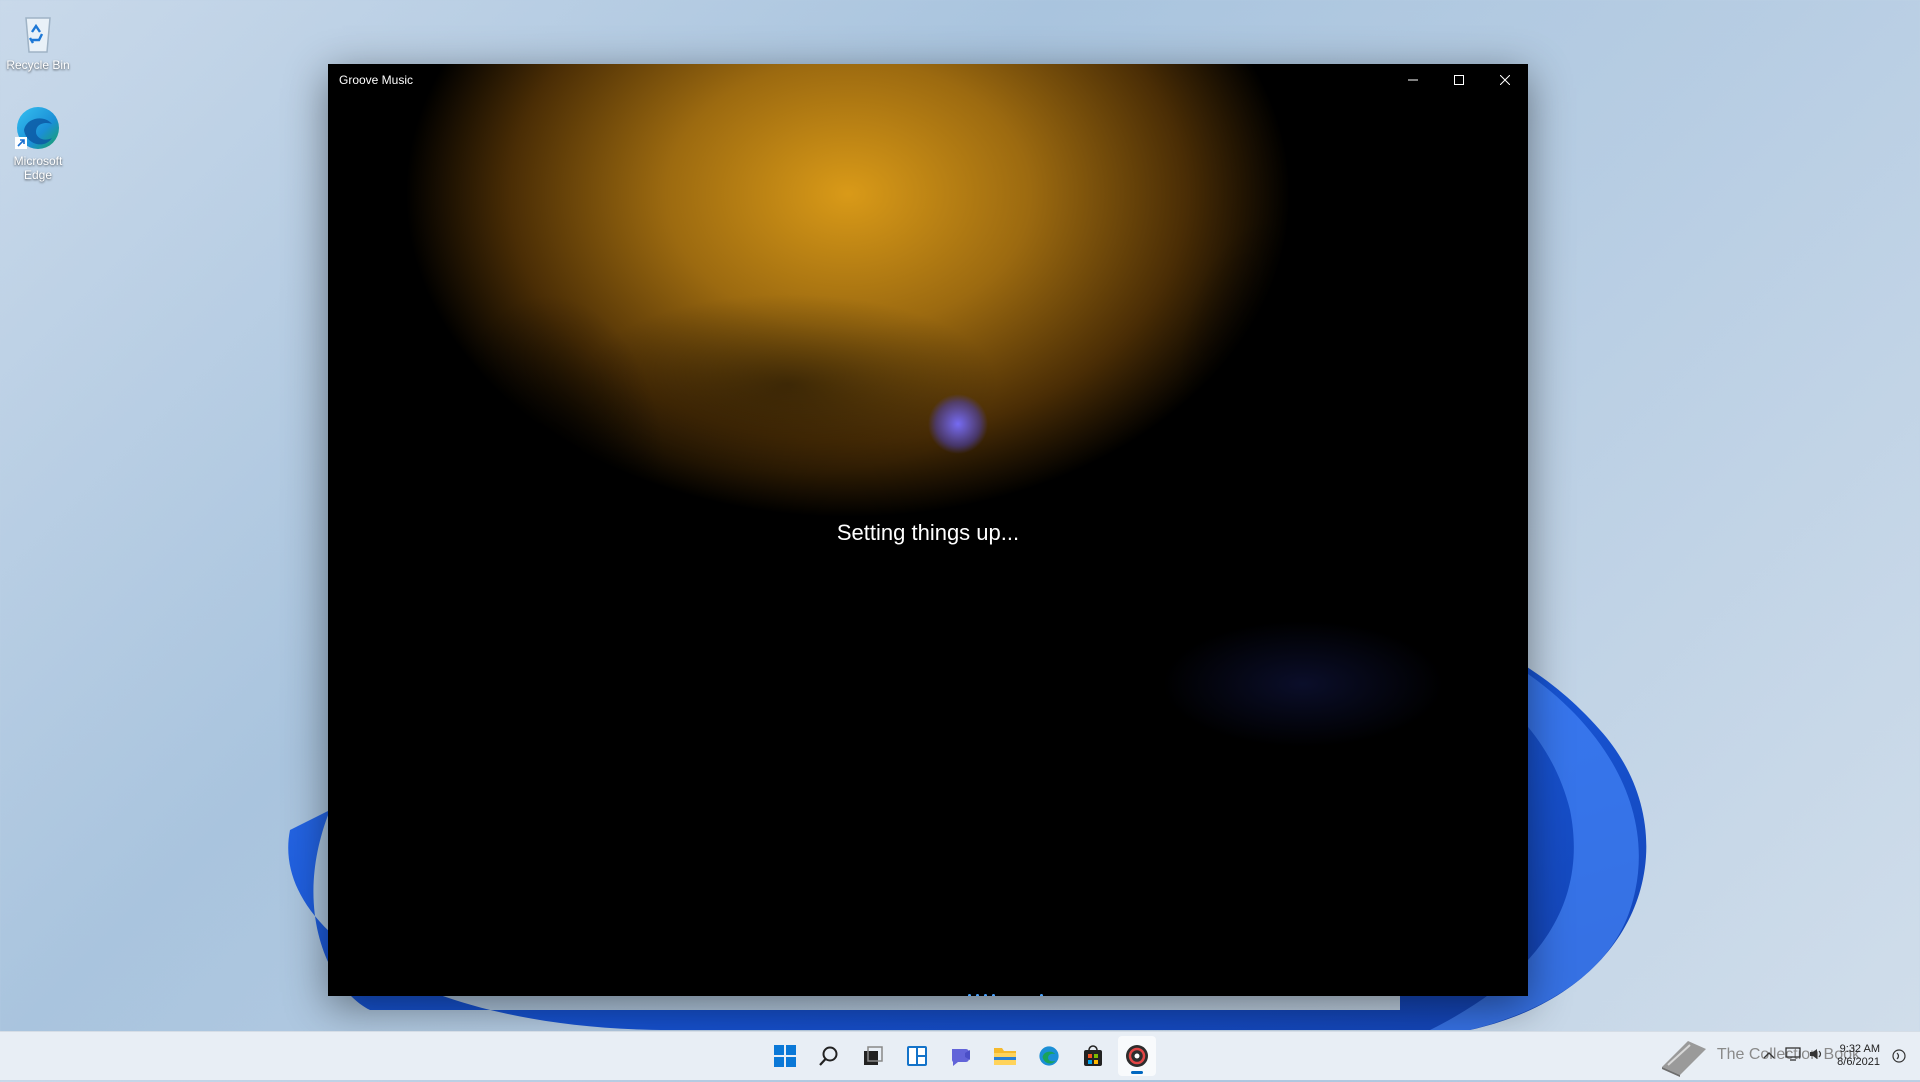  I want to click on maximize-icon, so click(1459, 80).